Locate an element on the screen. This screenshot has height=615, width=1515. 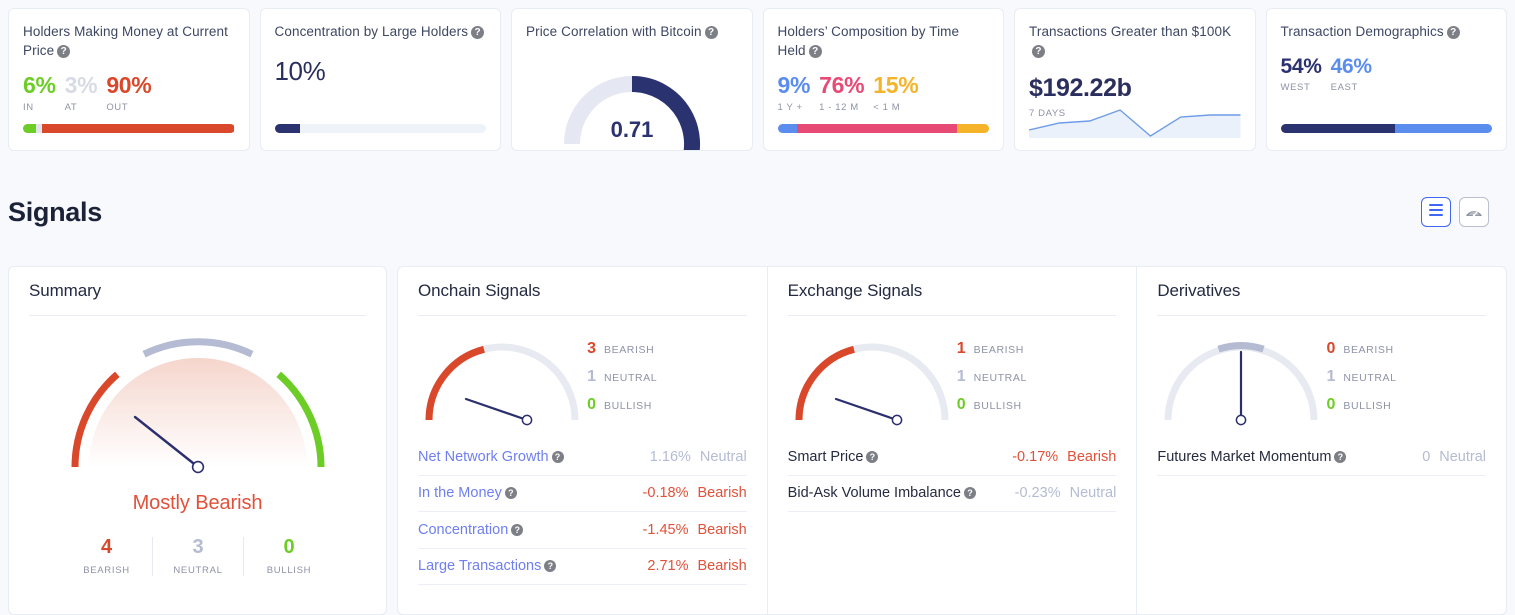
derivatives-signal-list: Futures Market Momentum? 0 Neutral is located at coordinates (1322, 457).